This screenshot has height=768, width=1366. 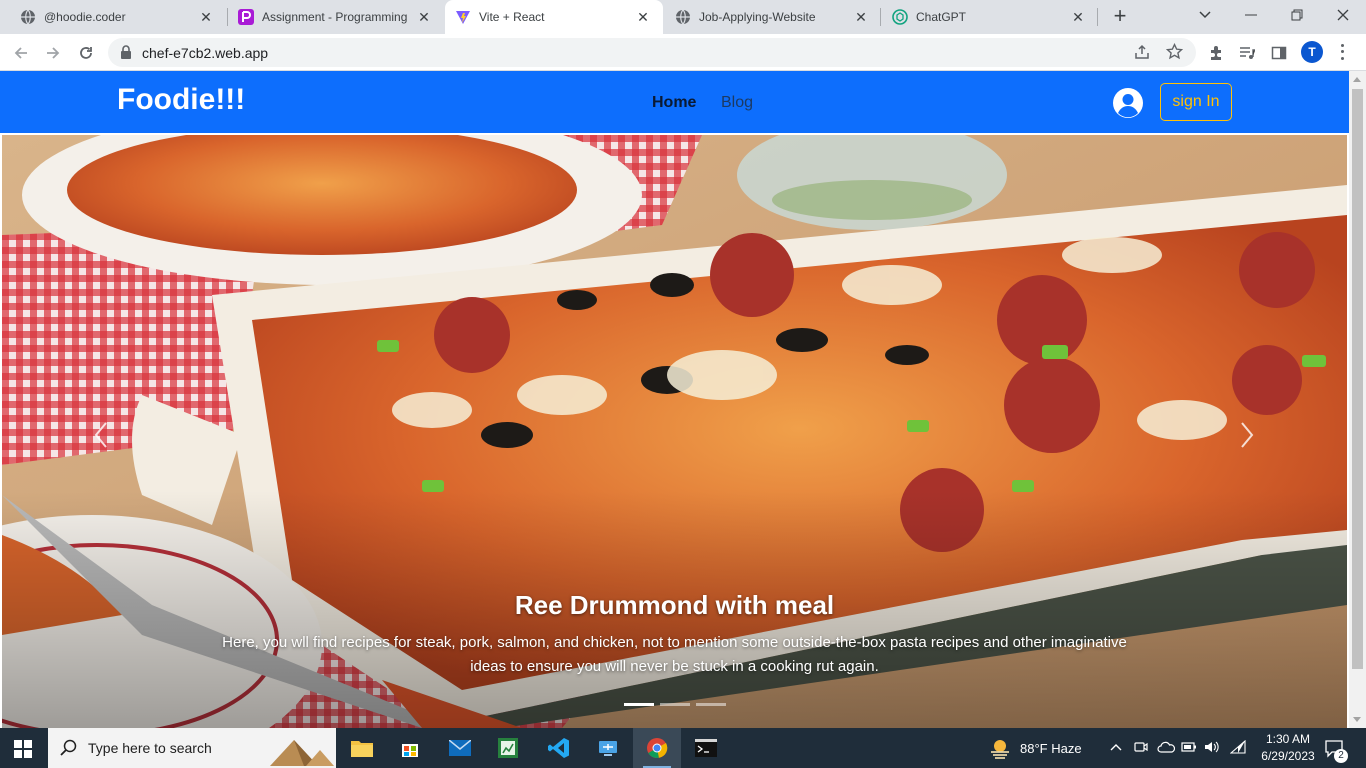 What do you see at coordinates (1116, 749) in the screenshot?
I see `chevron-up-icon` at bounding box center [1116, 749].